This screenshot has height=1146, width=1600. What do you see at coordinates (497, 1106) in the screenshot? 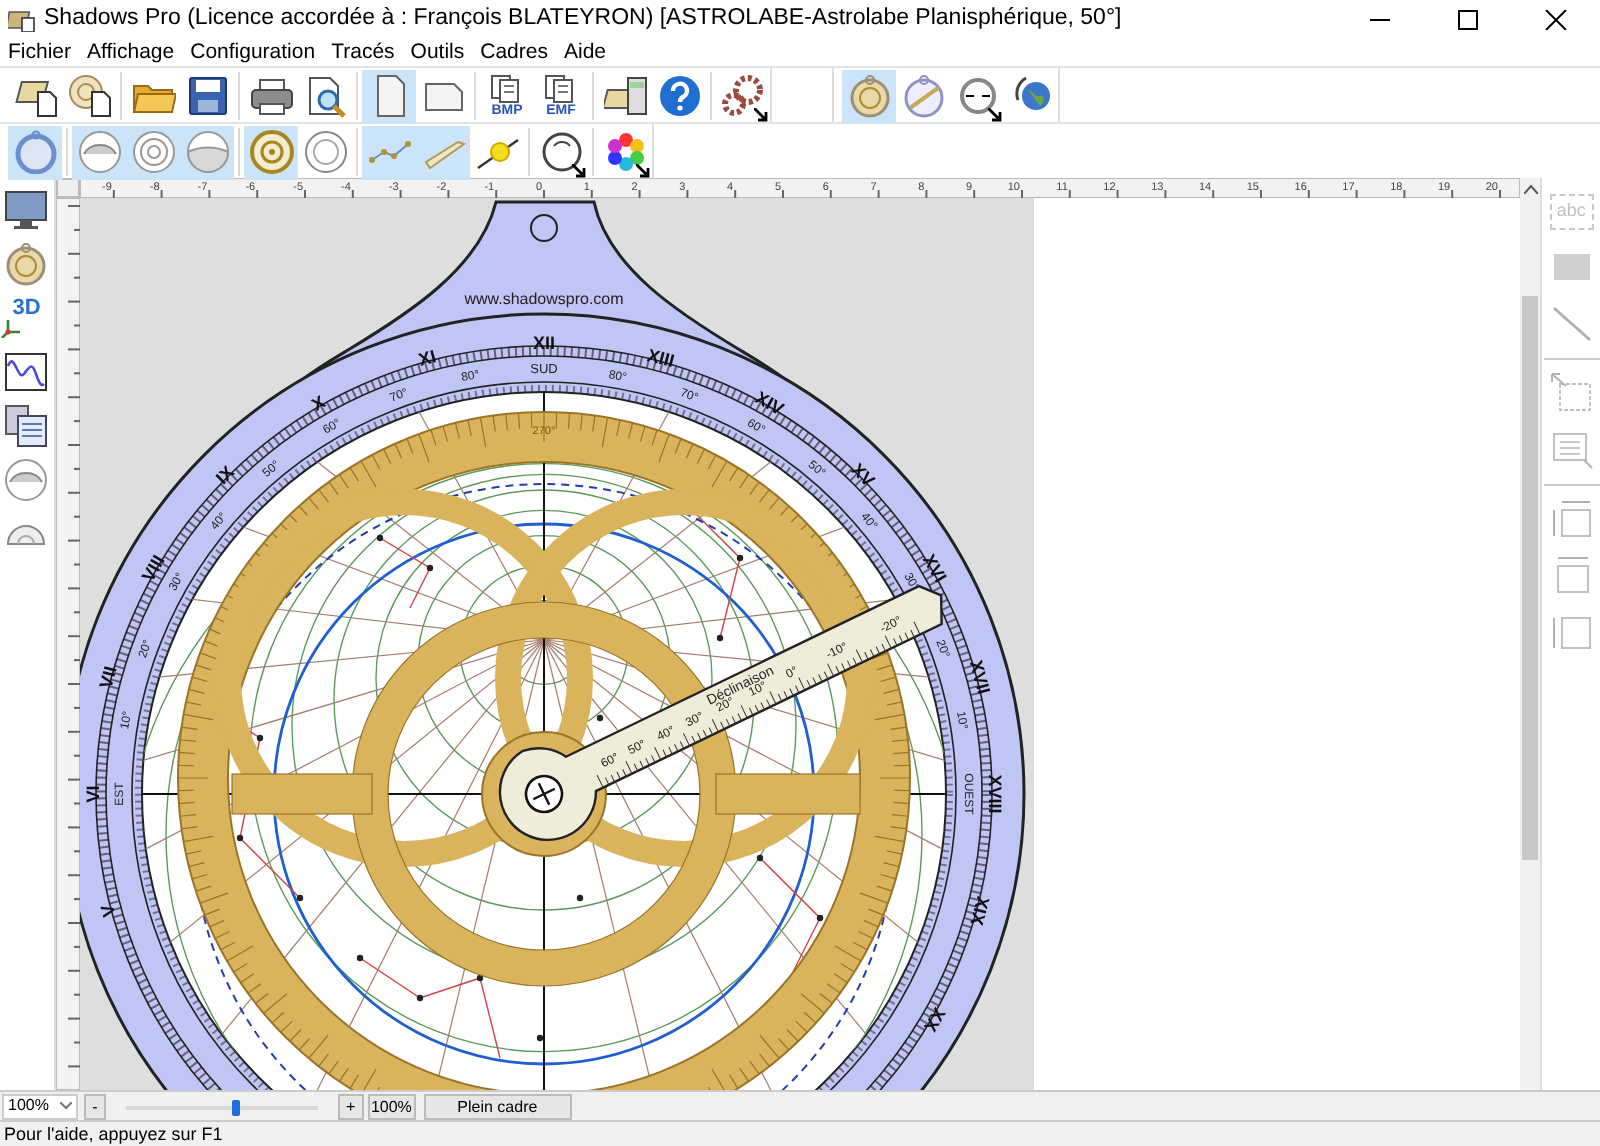
I see `fit-frame-button: Plein cadre` at bounding box center [497, 1106].